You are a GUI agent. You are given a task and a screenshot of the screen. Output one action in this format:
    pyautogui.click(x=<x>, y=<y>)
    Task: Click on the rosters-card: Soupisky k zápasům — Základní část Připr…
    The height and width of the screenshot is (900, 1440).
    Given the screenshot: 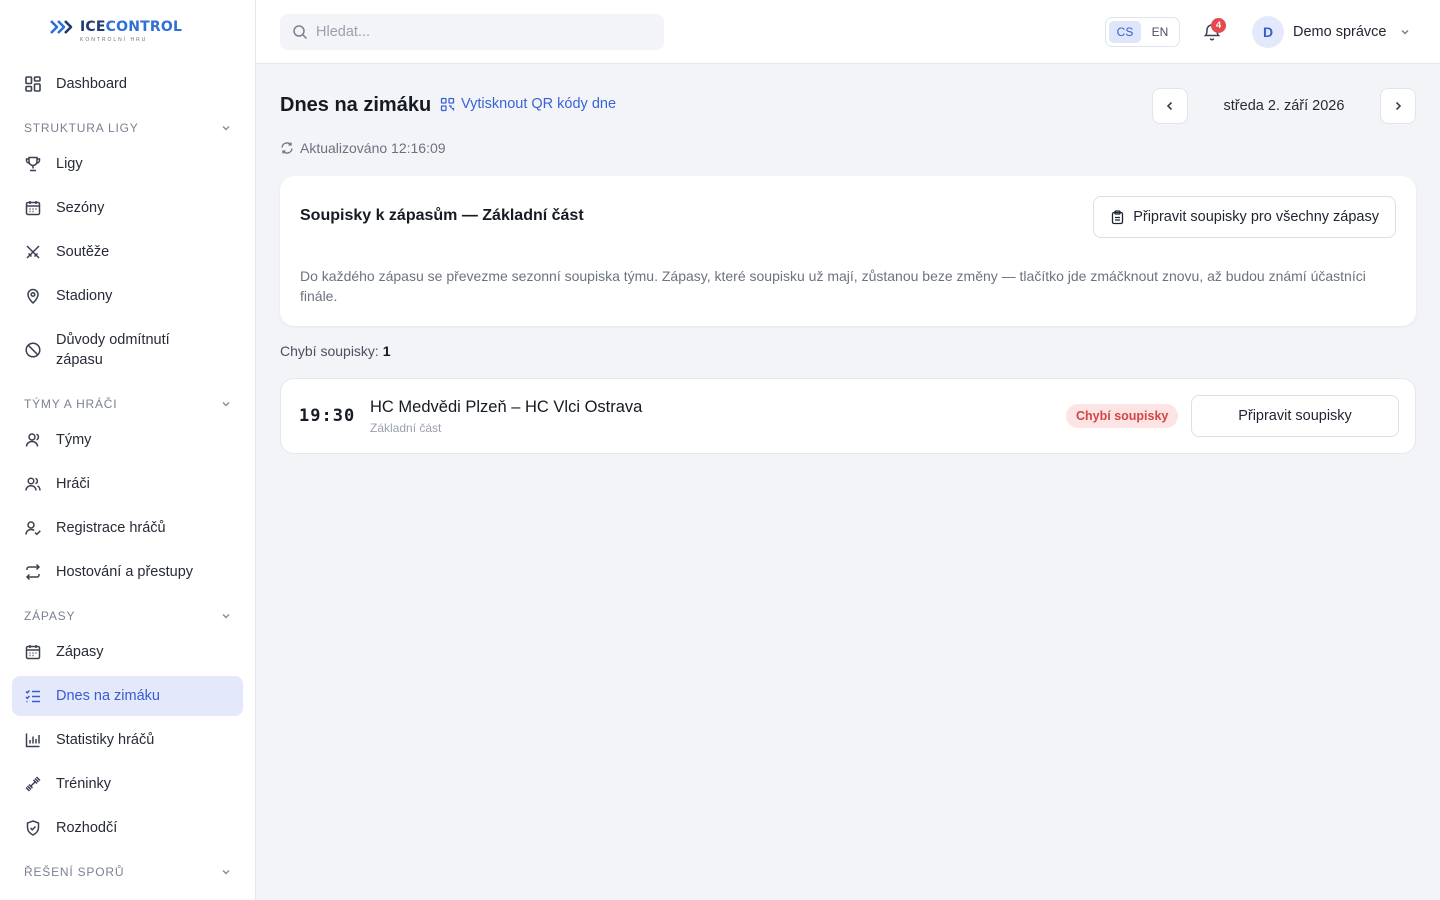 What is the action you would take?
    pyautogui.click(x=848, y=251)
    